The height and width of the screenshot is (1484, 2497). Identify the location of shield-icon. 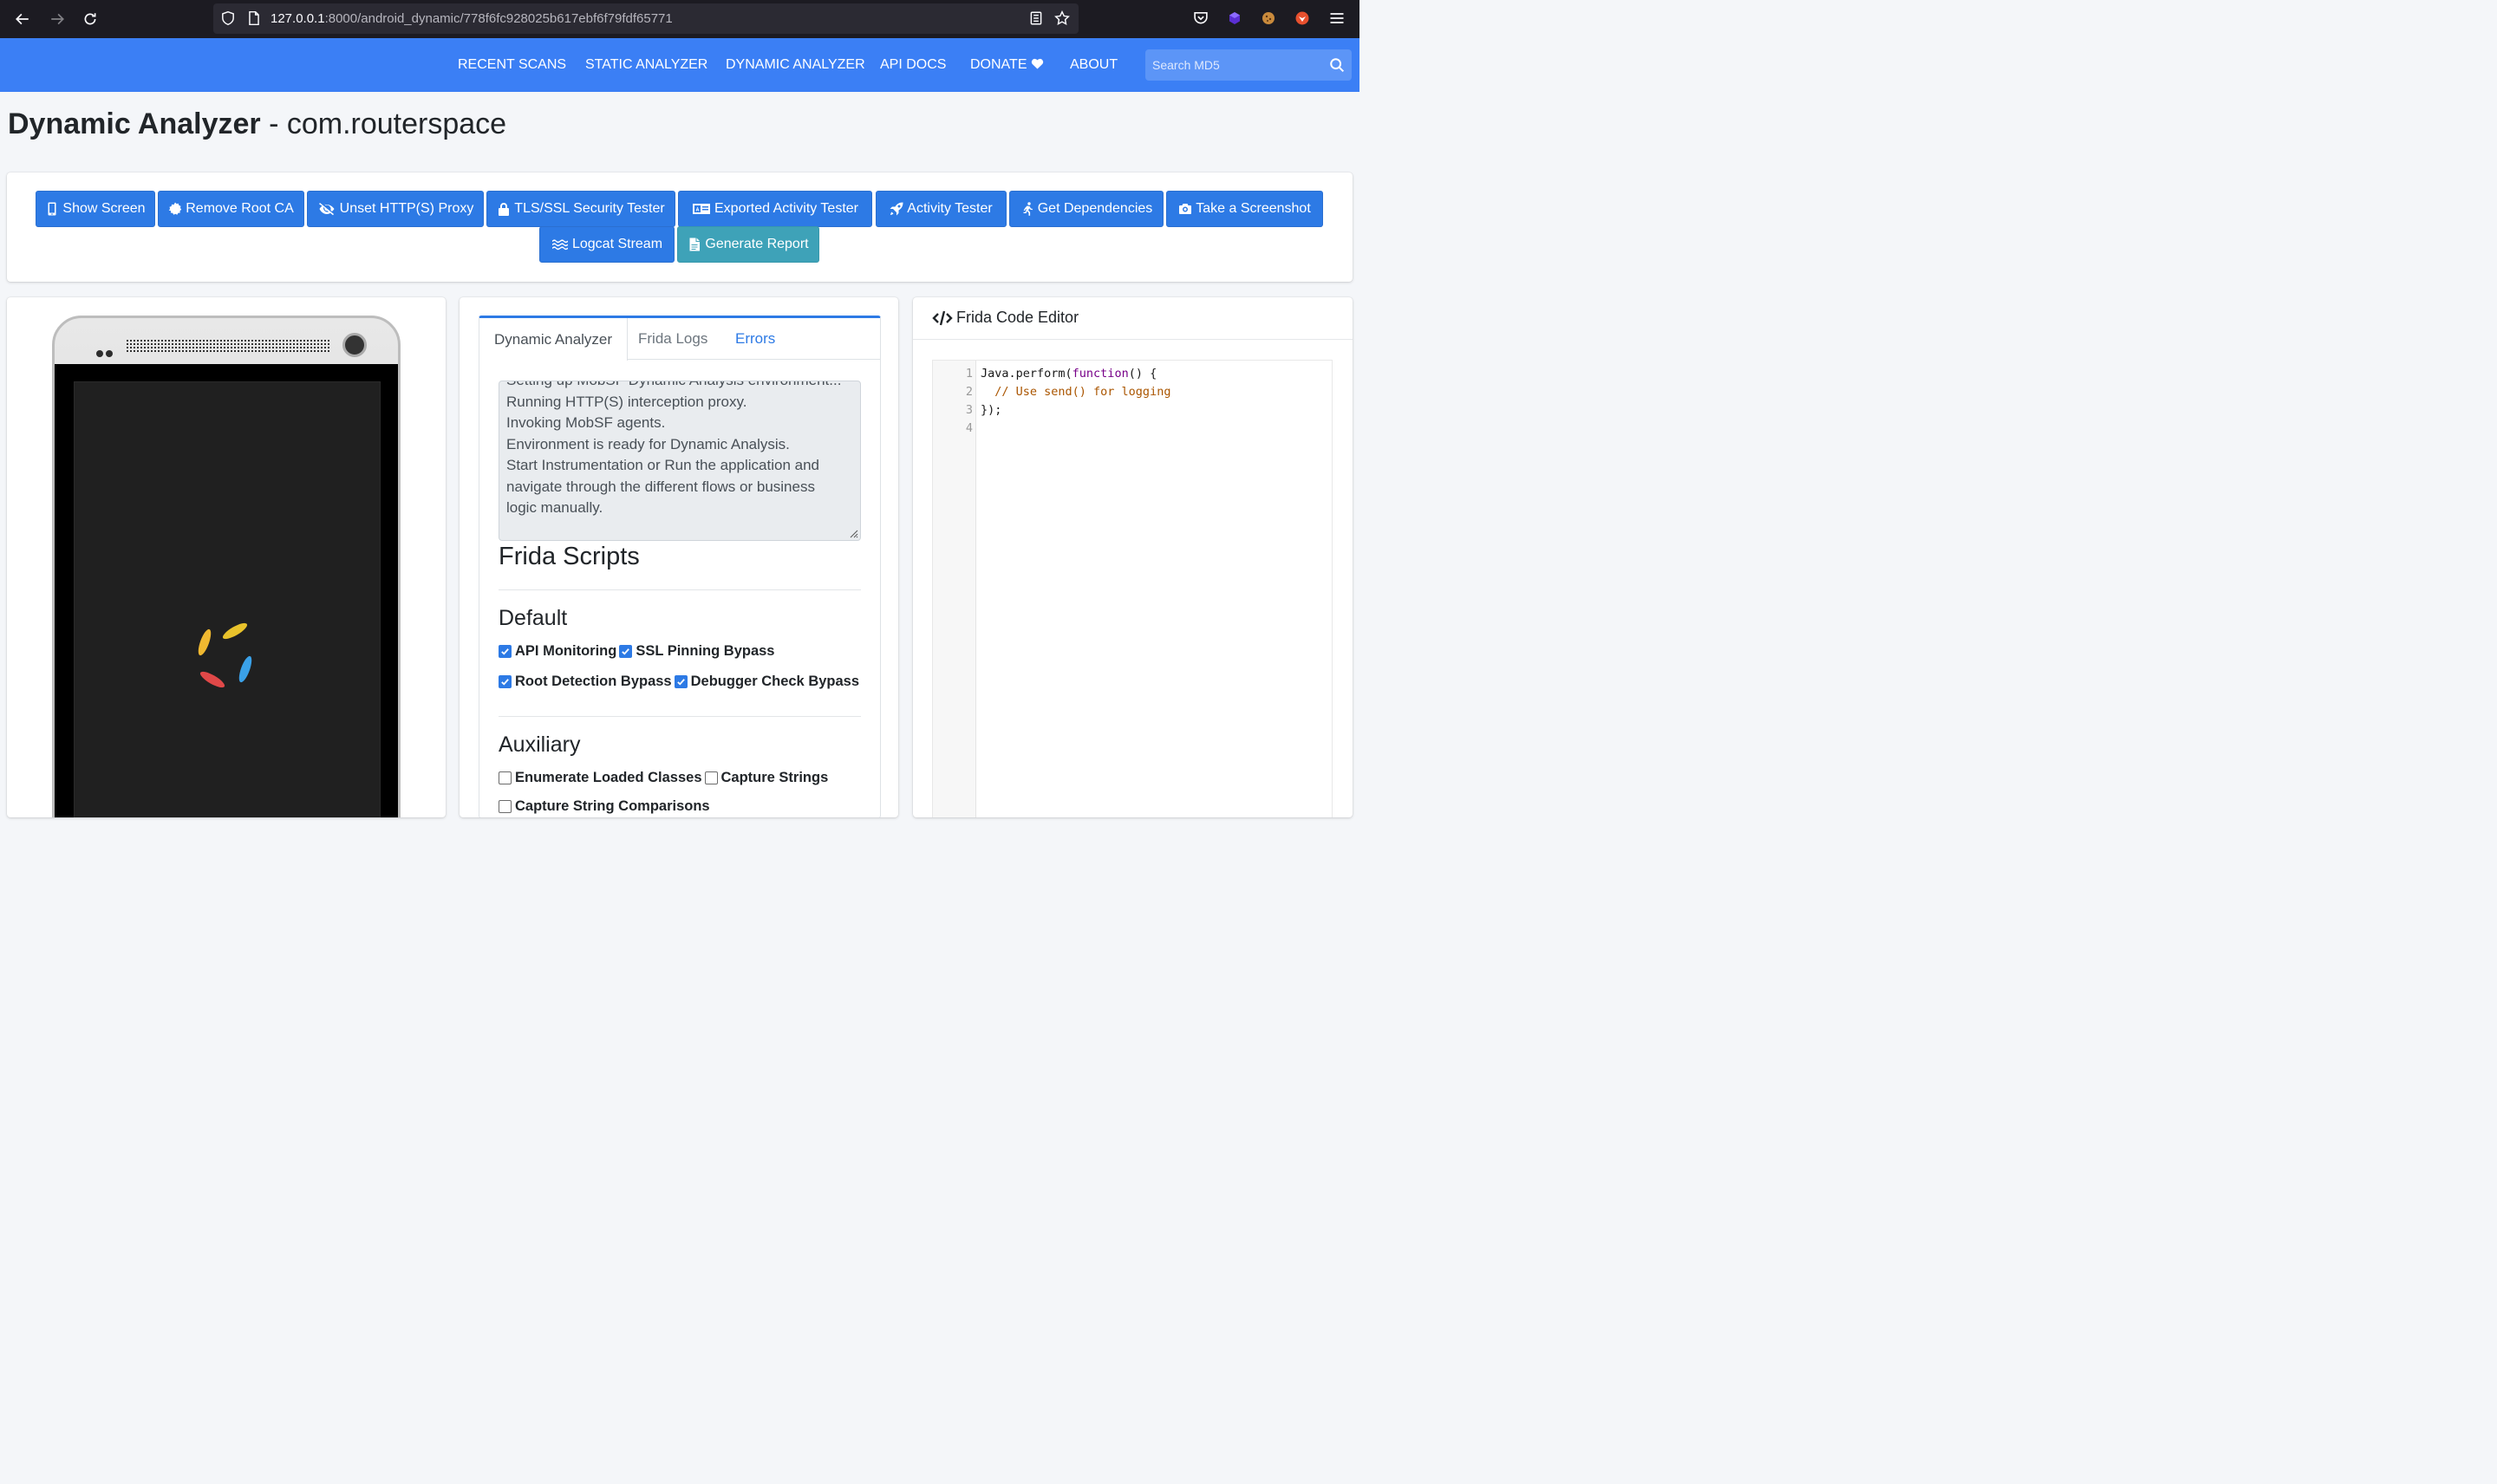
(228, 18).